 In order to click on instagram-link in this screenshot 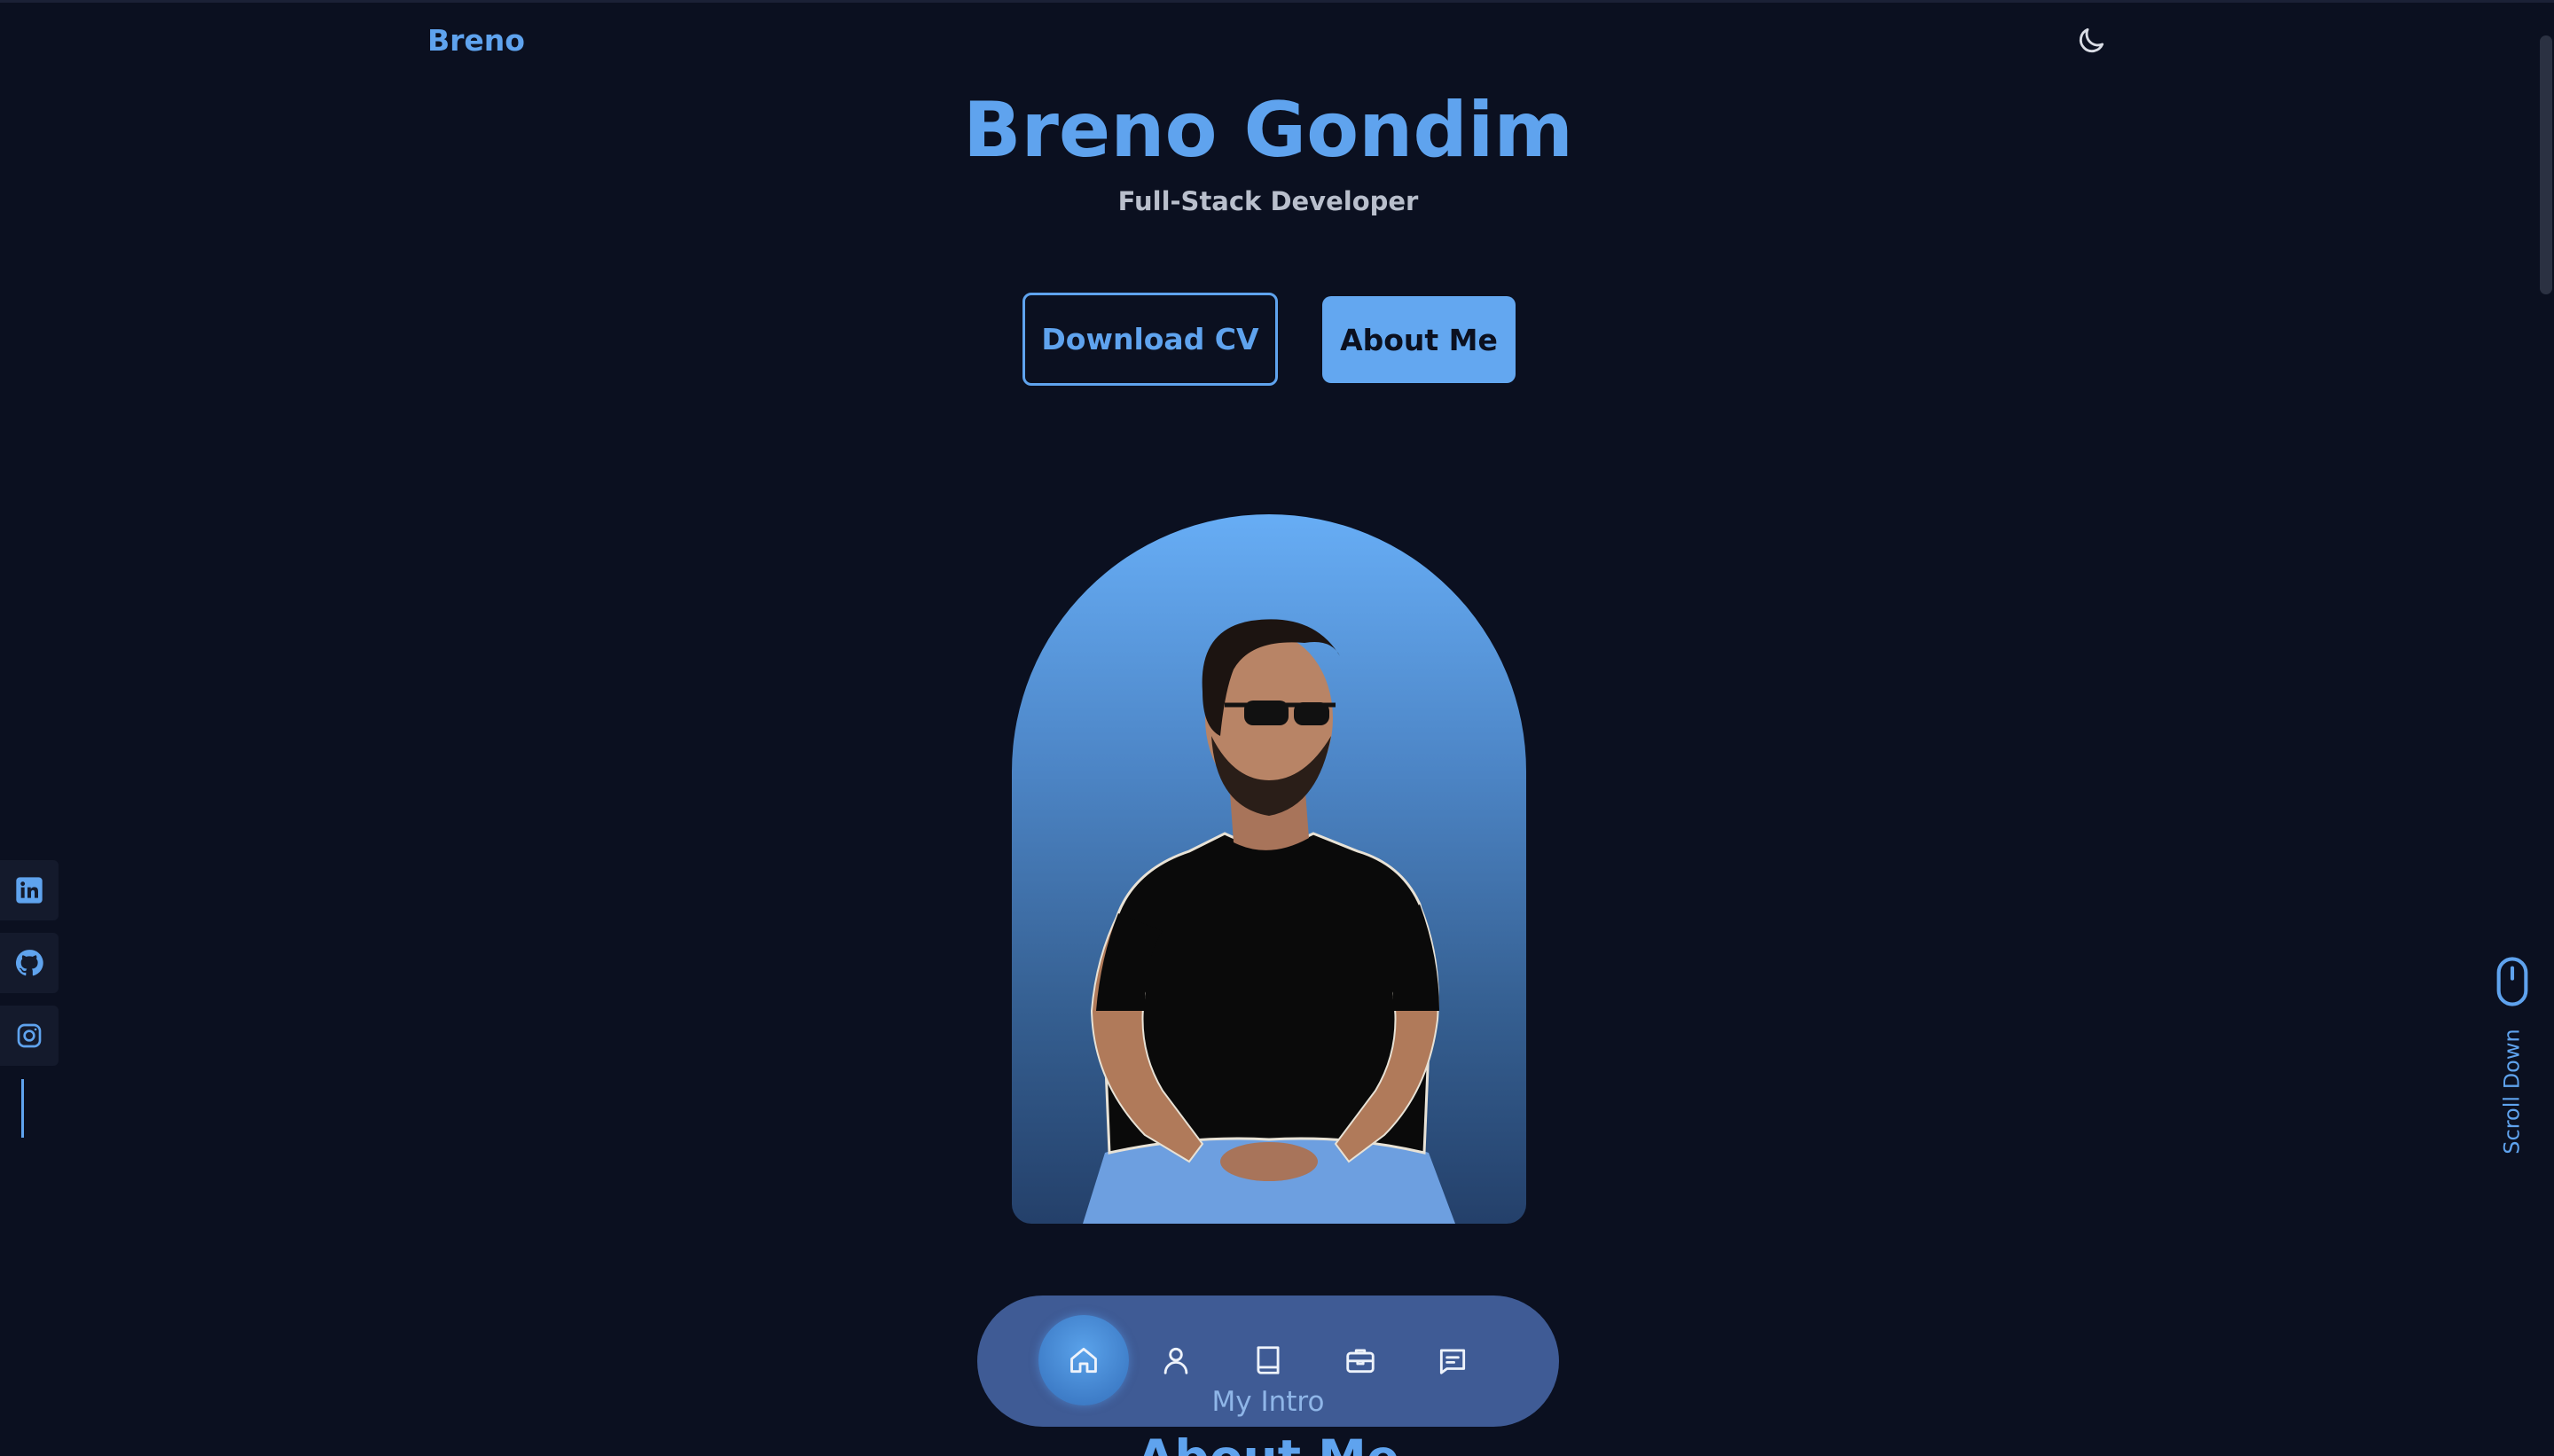, I will do `click(29, 1036)`.